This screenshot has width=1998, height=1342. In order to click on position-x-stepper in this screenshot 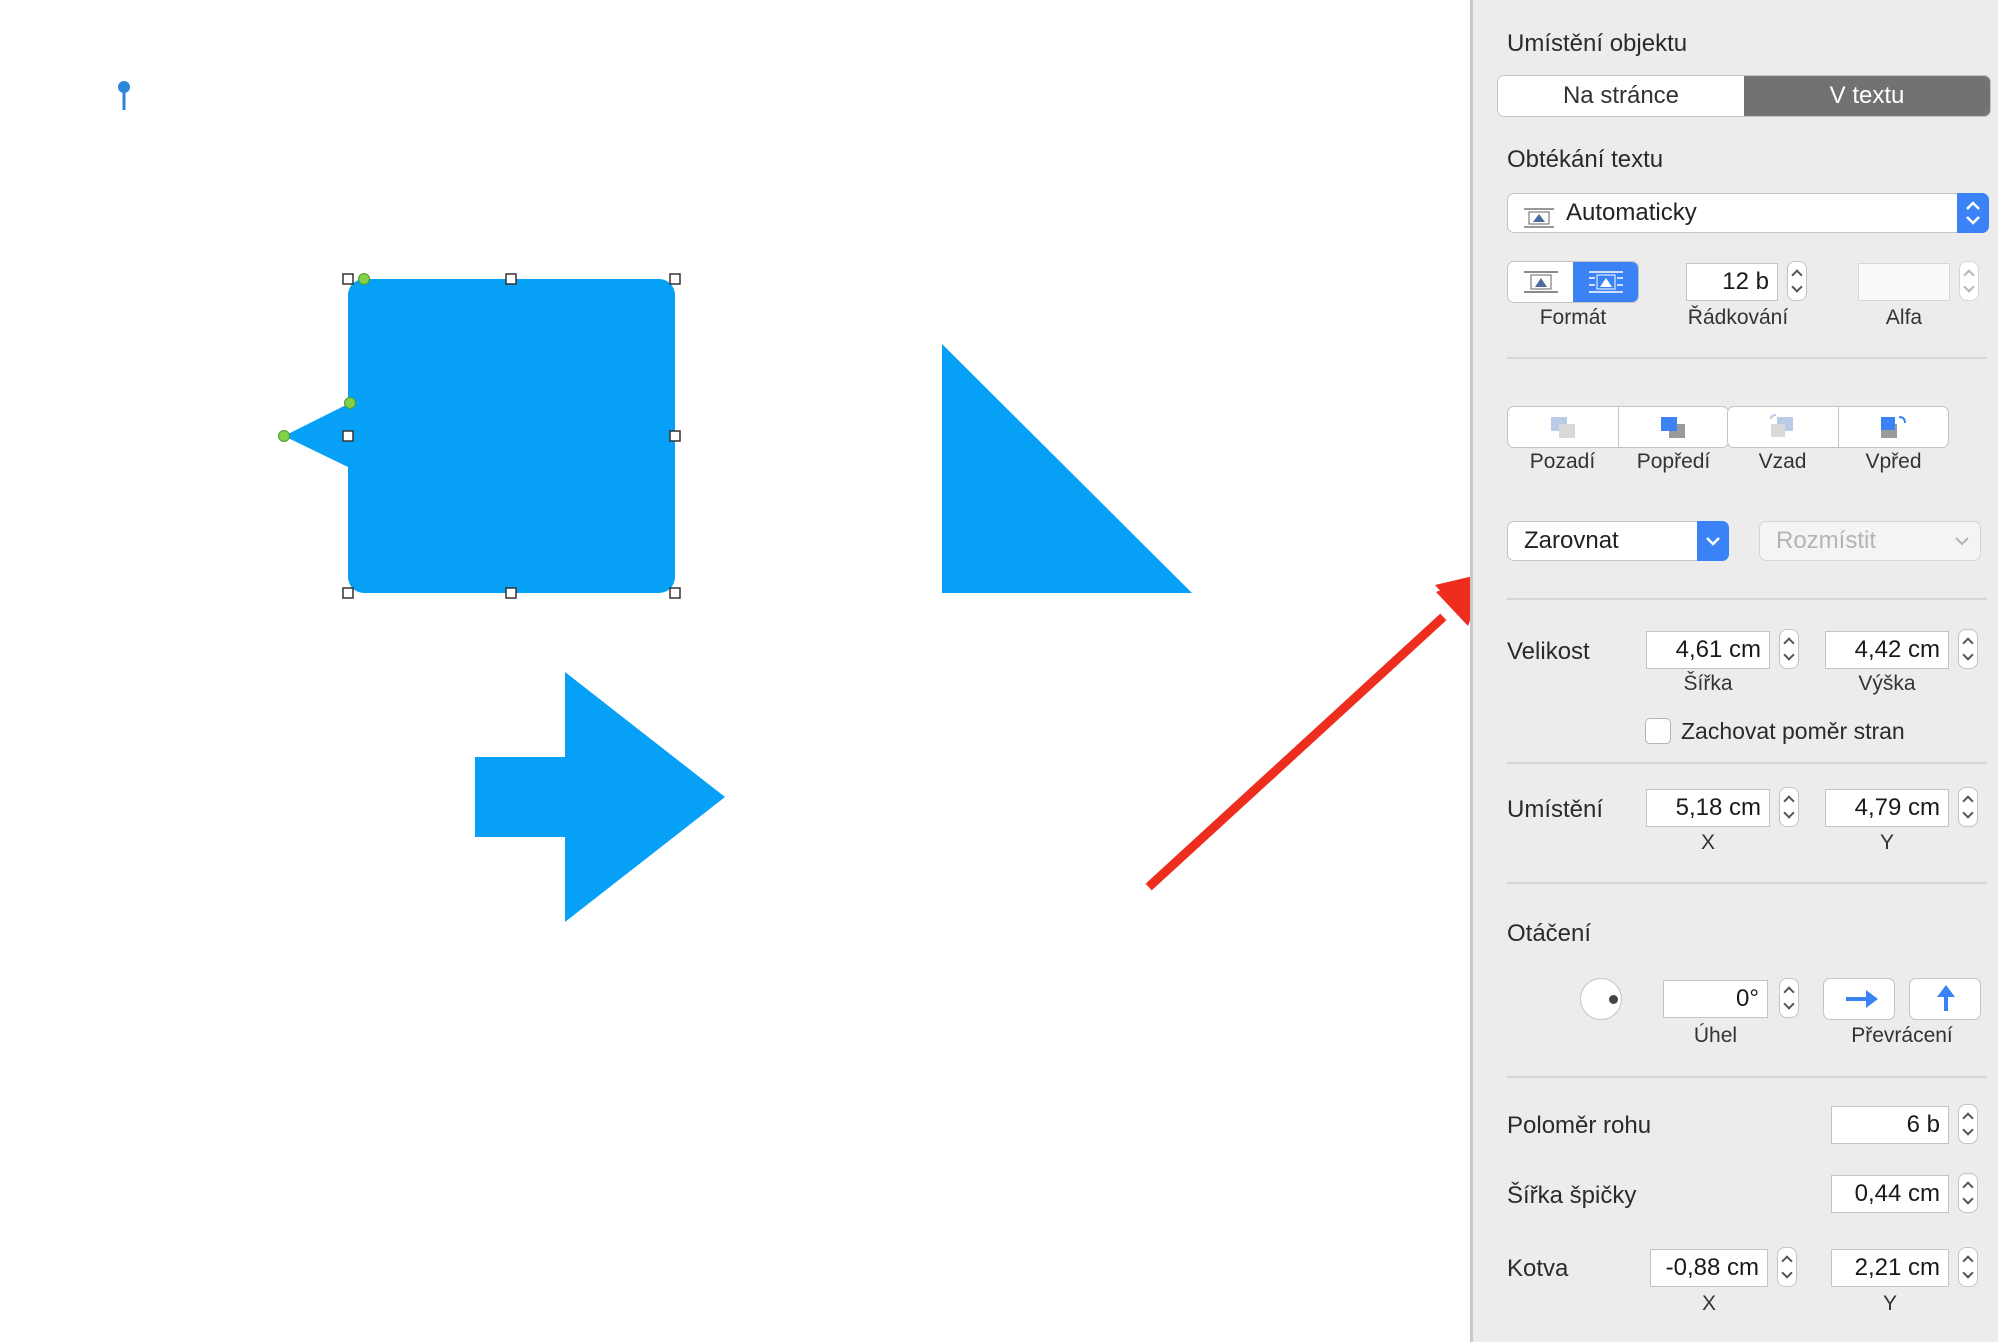, I will do `click(1789, 807)`.